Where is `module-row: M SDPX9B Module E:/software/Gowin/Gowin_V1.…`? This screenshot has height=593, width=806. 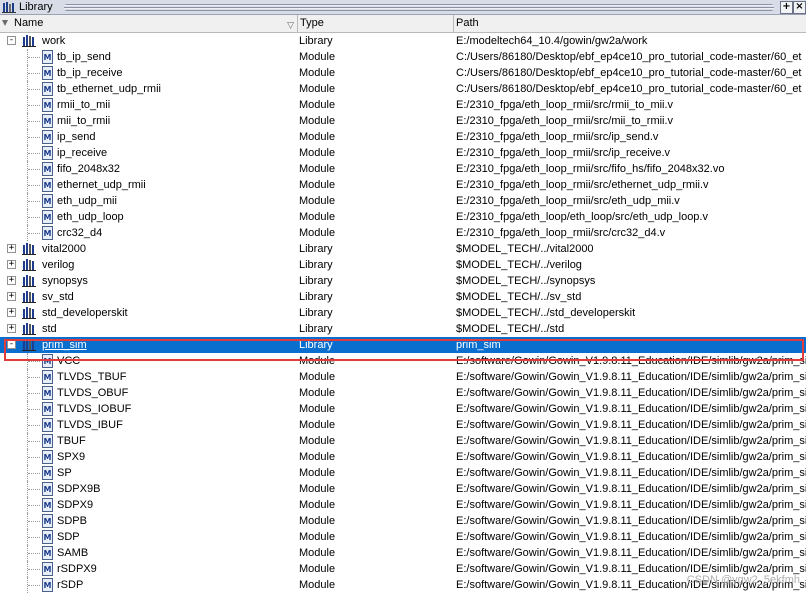
module-row: M SDPX9B Module E:/software/Gowin/Gowin_V1.… is located at coordinates (403, 489).